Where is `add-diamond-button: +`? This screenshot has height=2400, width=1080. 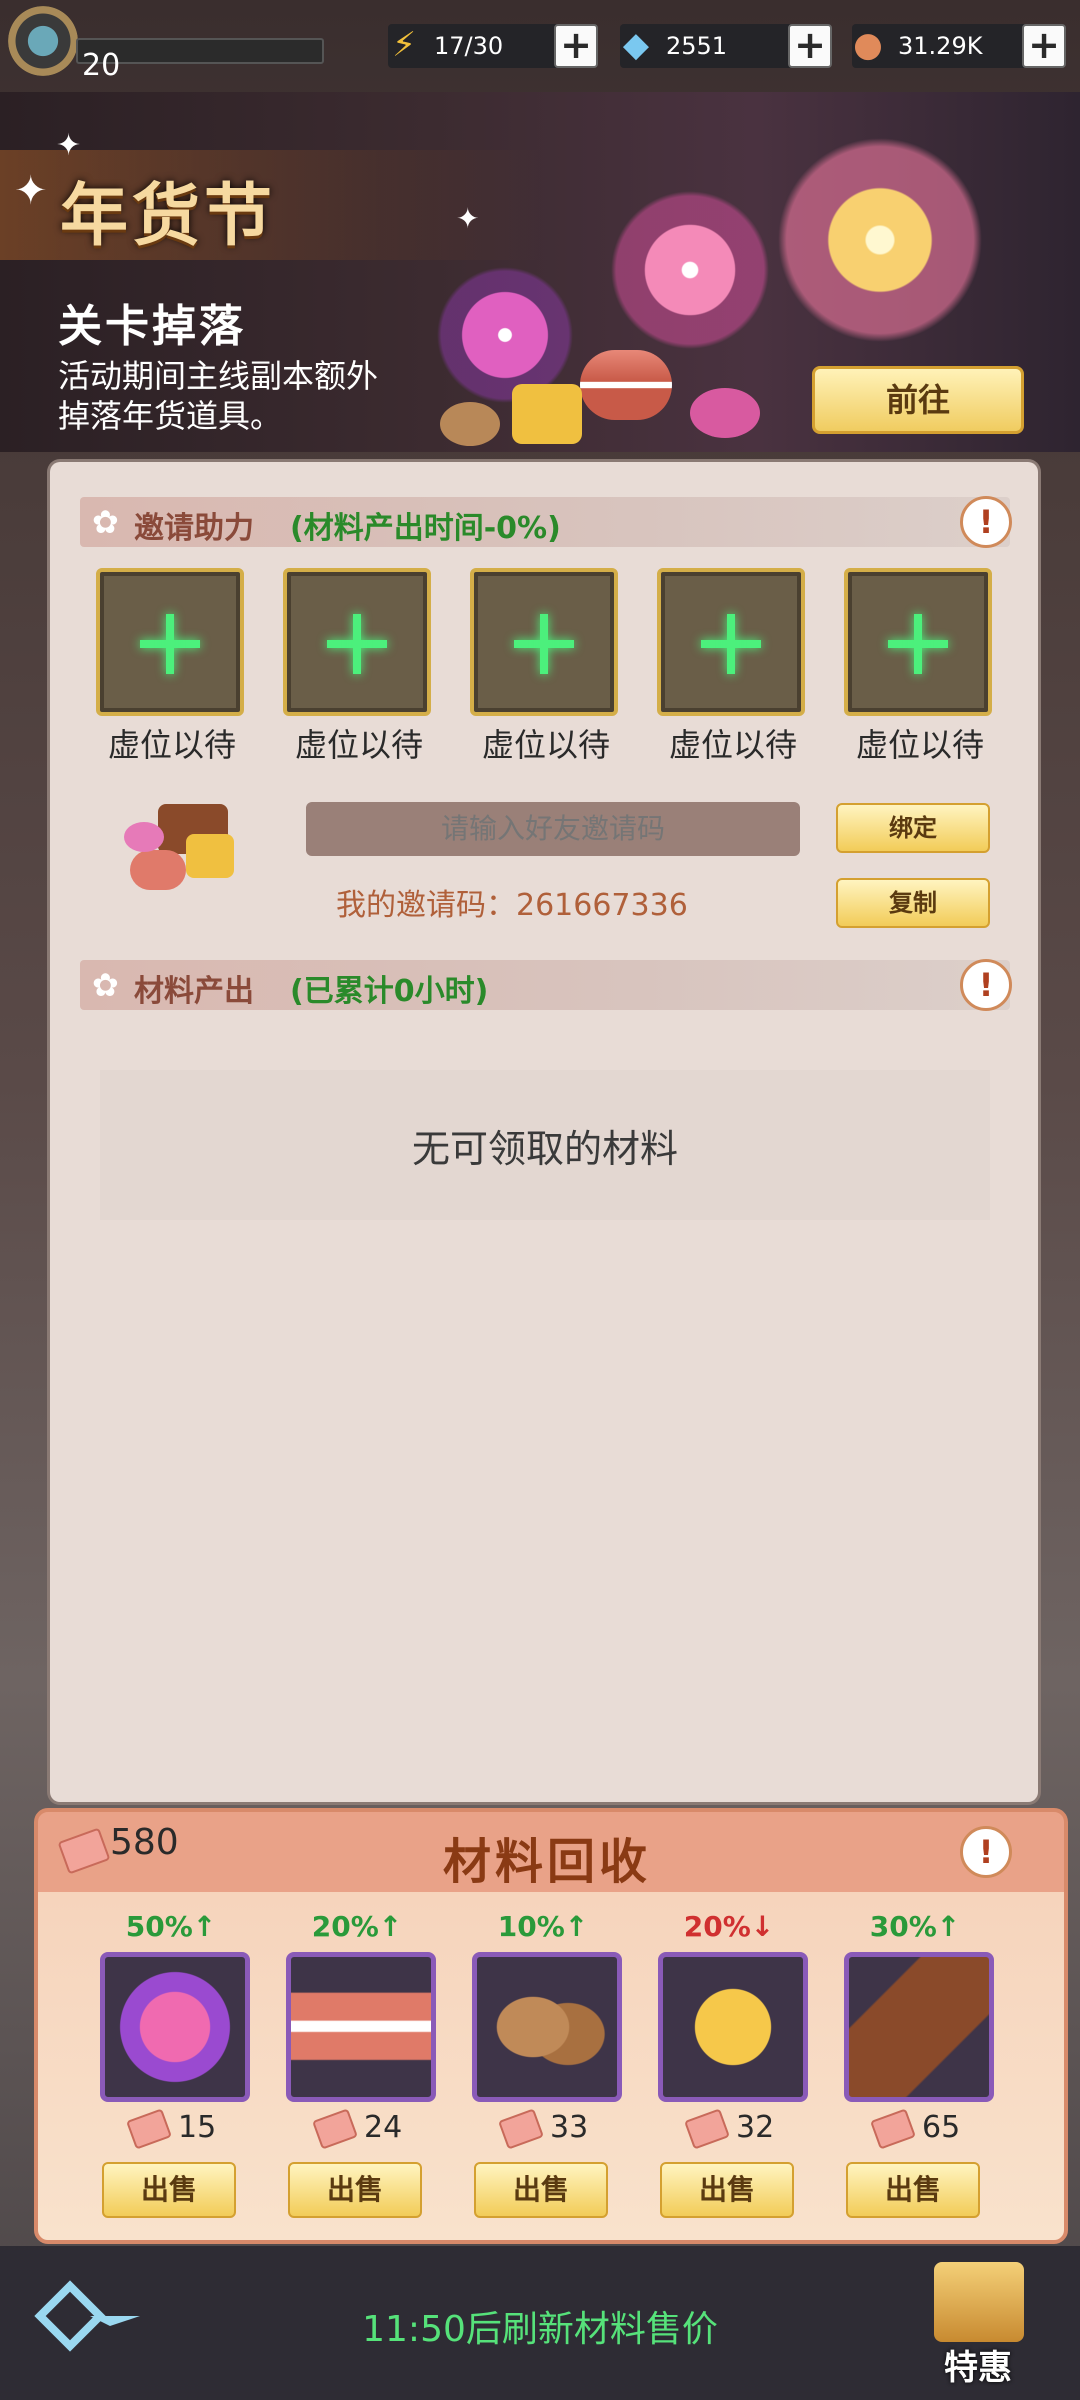
add-diamond-button: + is located at coordinates (810, 46).